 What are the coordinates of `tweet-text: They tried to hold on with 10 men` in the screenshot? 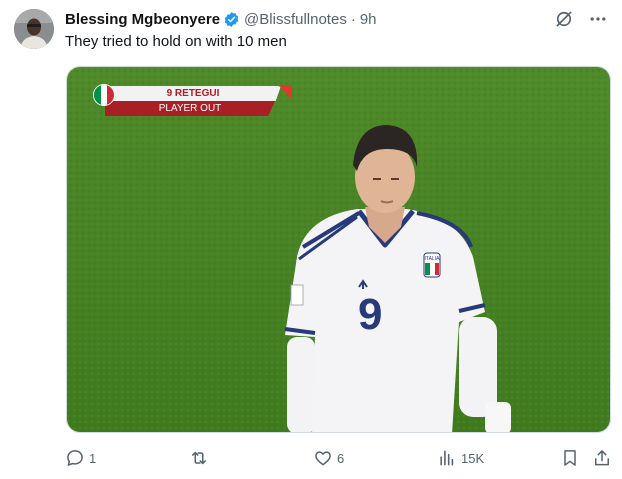 It's located at (176, 41).